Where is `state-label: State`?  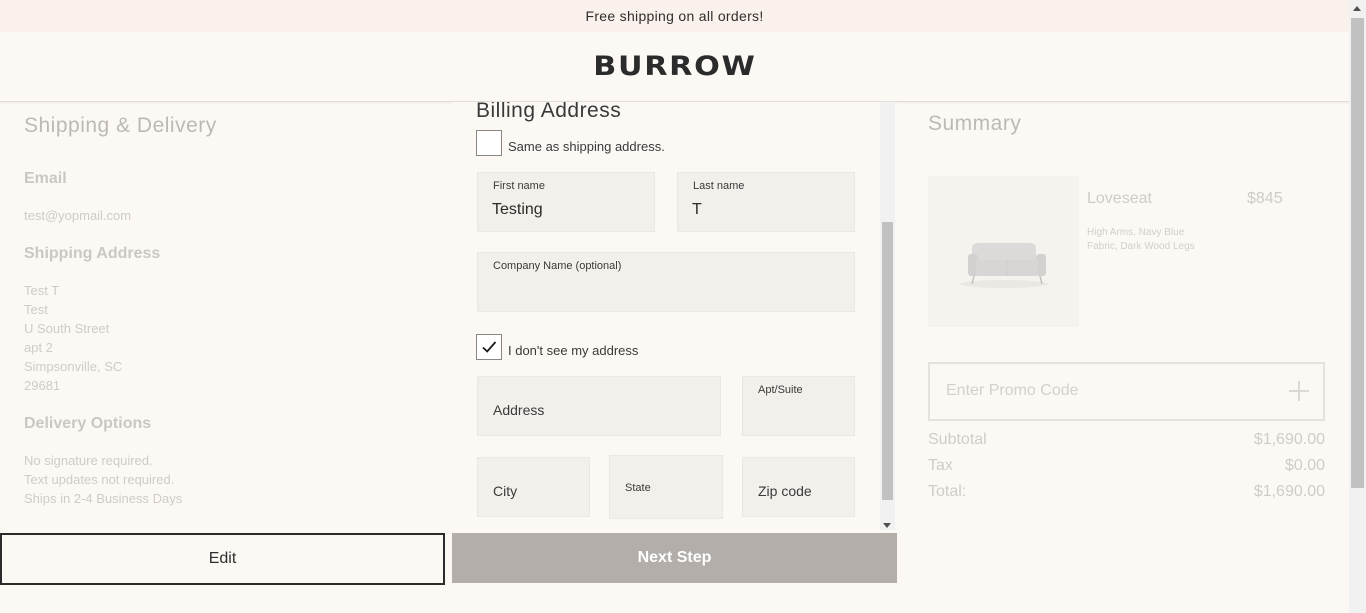 state-label: State is located at coordinates (638, 488).